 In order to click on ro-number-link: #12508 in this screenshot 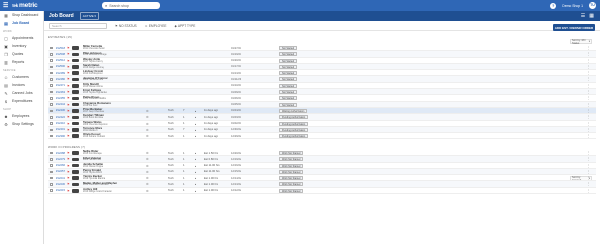, I will do `click(60, 54)`.